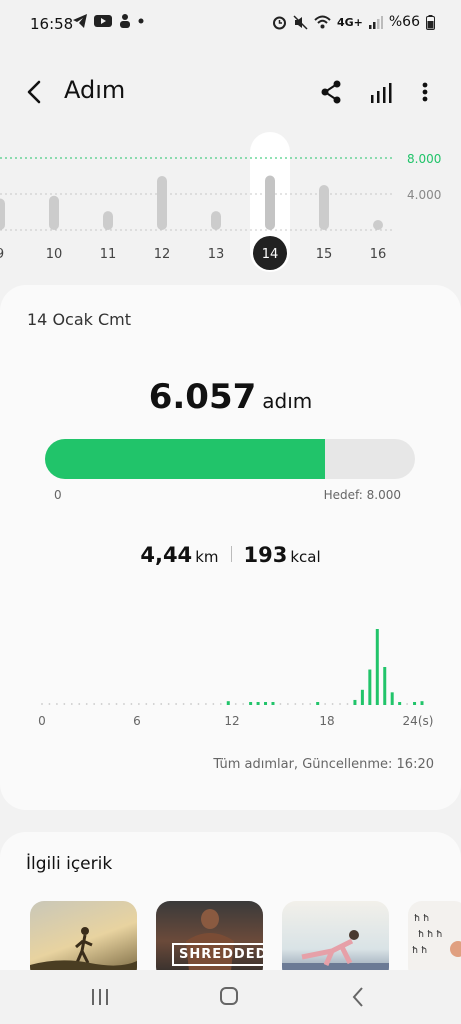 The height and width of the screenshot is (1024, 461). What do you see at coordinates (425, 92) in the screenshot?
I see `more-options-icon` at bounding box center [425, 92].